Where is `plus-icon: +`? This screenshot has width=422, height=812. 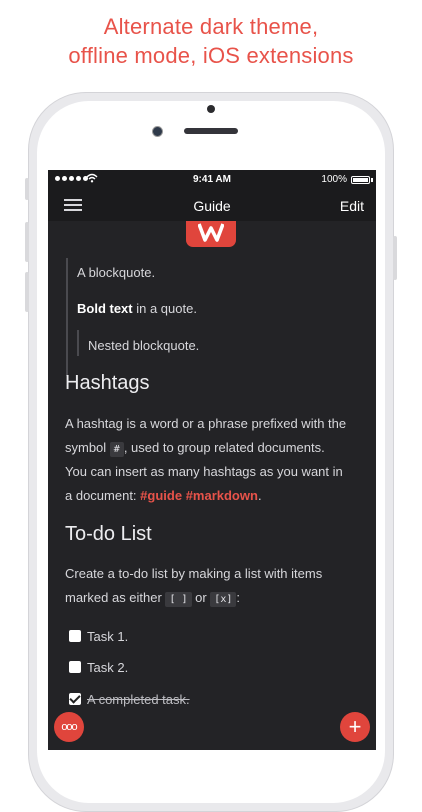 plus-icon: + is located at coordinates (355, 726).